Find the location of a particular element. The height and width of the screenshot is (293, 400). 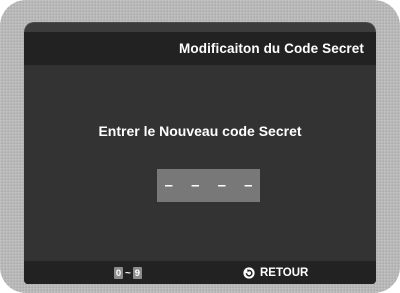

code-placeholder: – – – – is located at coordinates (212, 185).